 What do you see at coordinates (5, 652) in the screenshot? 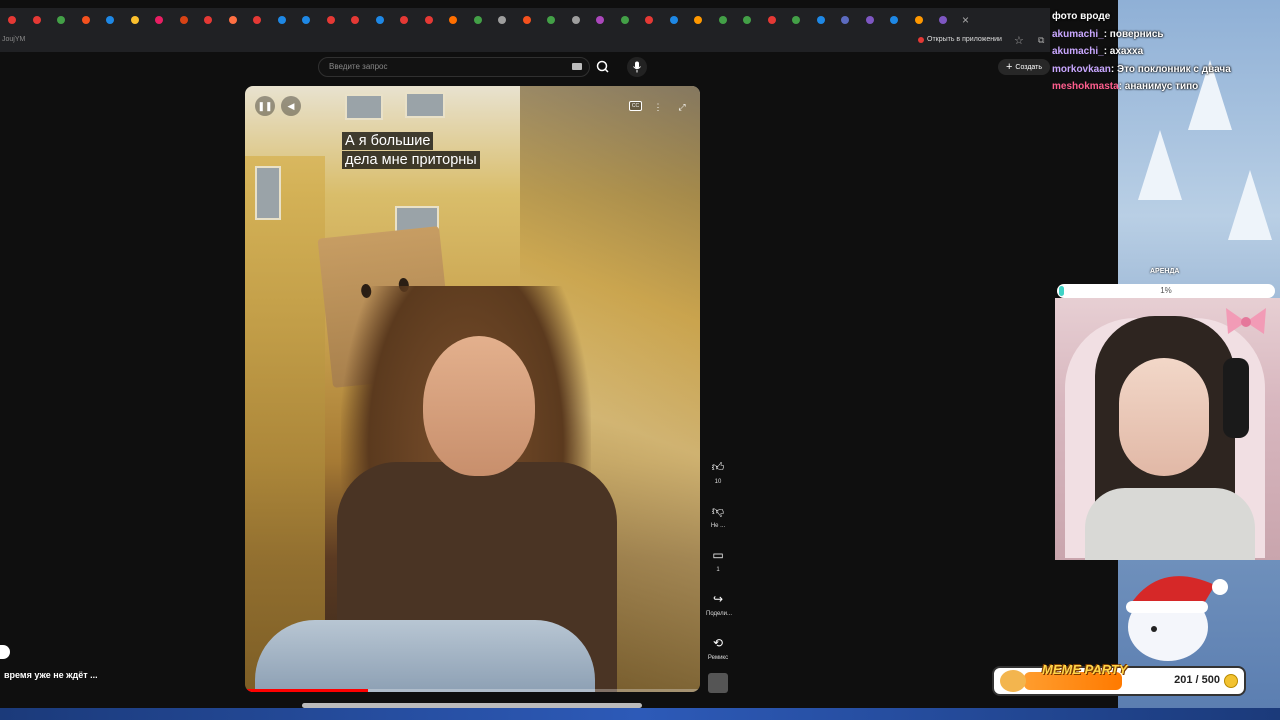
I see `prev-arrow-icon` at bounding box center [5, 652].